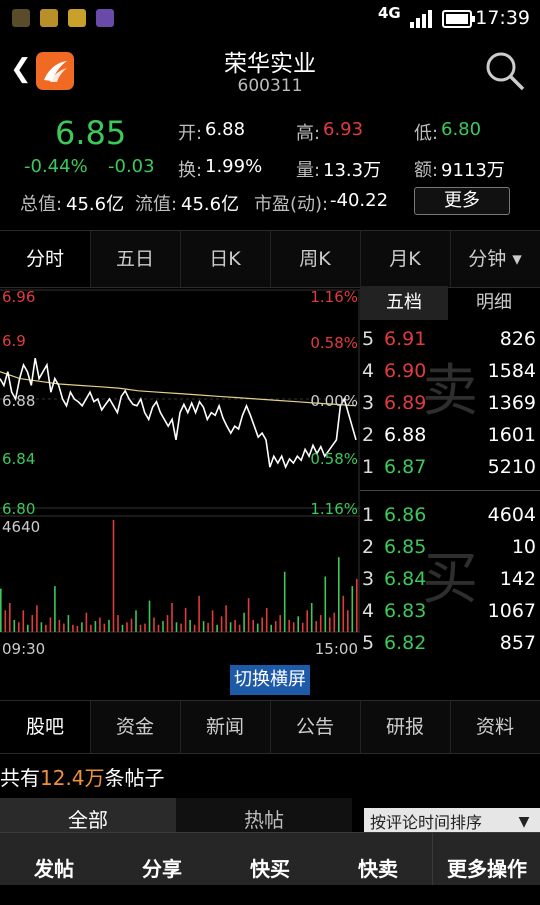 The height and width of the screenshot is (905, 540). I want to click on switch-landscape-button: 切换横屏, so click(270, 680).